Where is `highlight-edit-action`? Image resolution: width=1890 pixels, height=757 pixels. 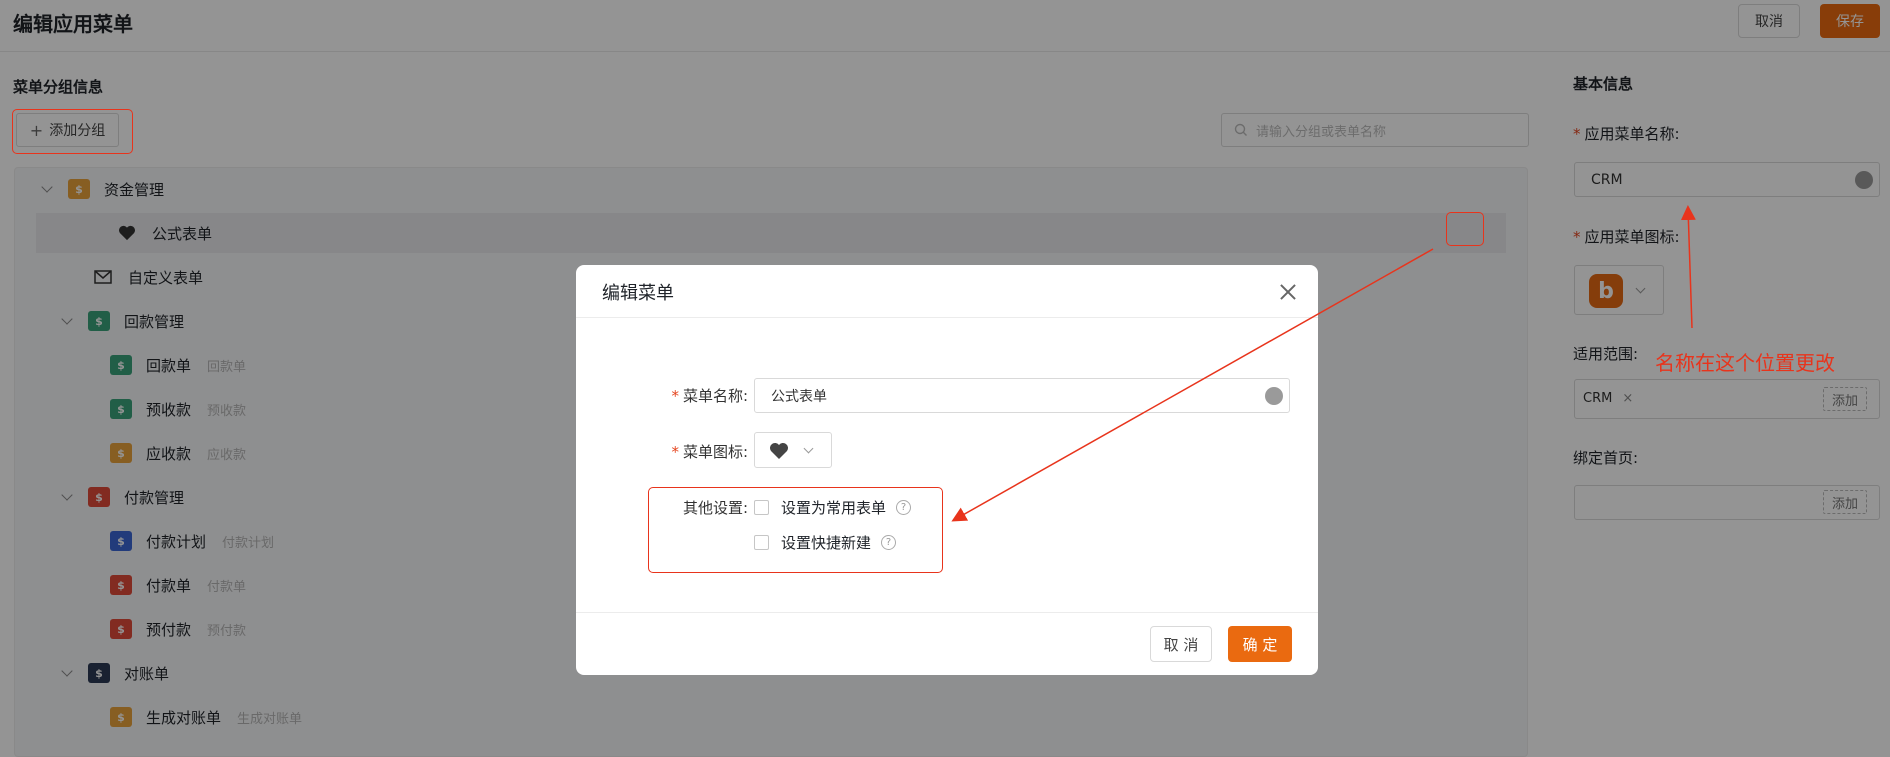
highlight-edit-action is located at coordinates (1465, 229).